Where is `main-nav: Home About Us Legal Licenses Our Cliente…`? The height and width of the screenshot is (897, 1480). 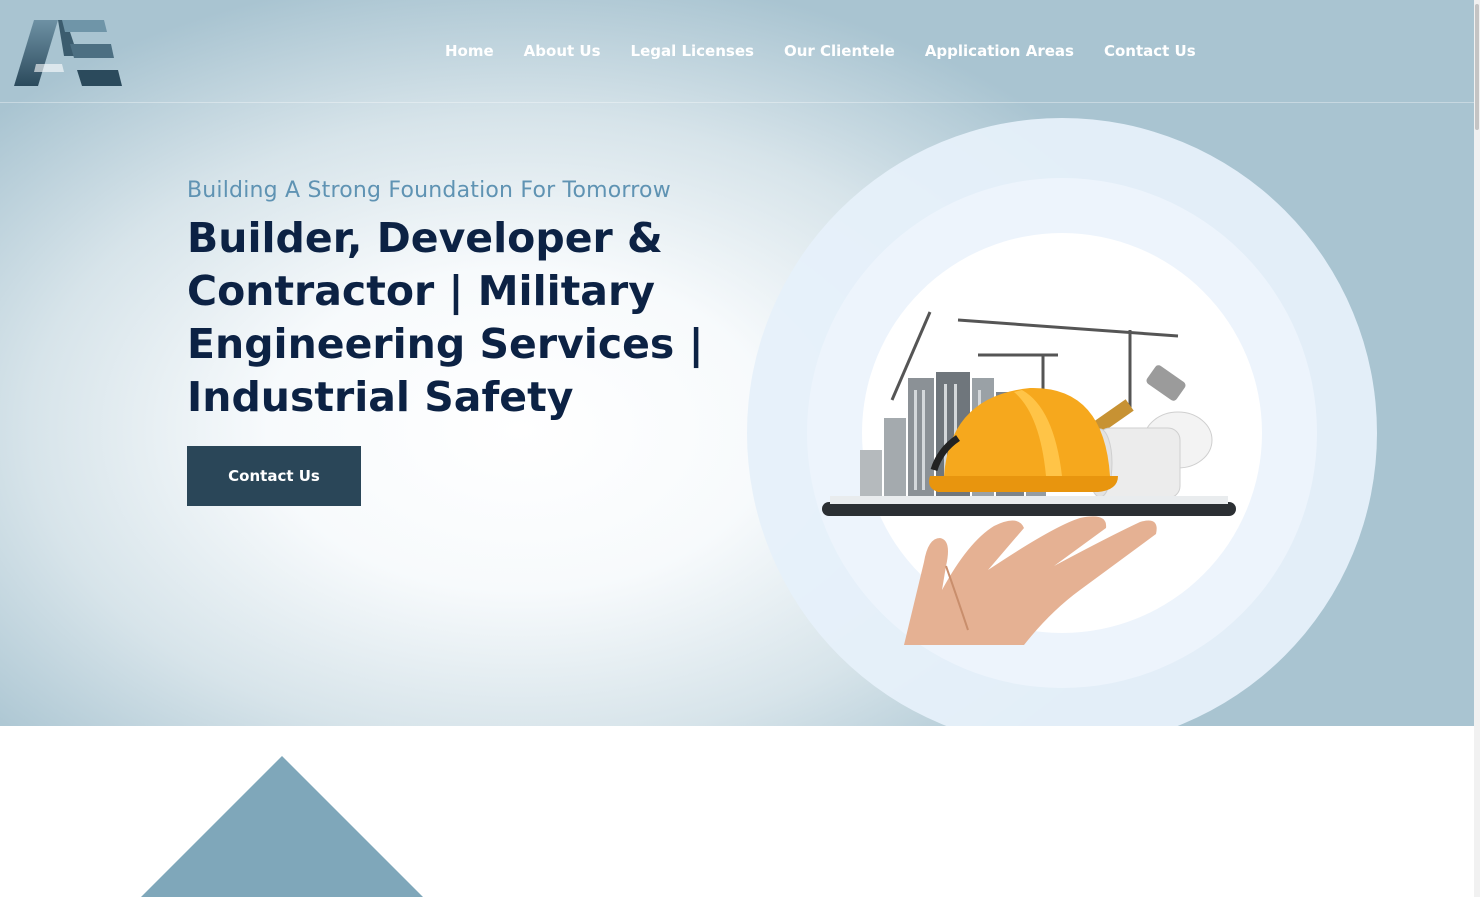 main-nav: Home About Us Legal Licenses Our Cliente… is located at coordinates (820, 51).